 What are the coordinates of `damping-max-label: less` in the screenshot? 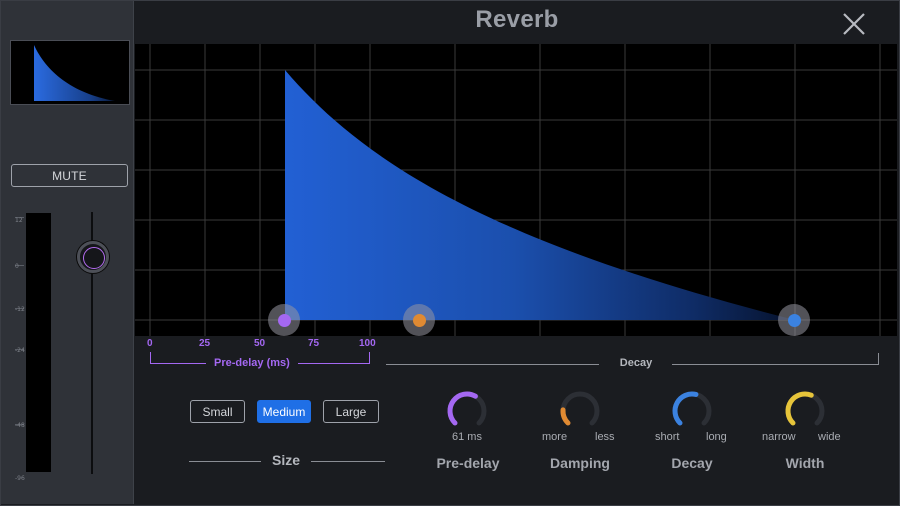 It's located at (605, 437).